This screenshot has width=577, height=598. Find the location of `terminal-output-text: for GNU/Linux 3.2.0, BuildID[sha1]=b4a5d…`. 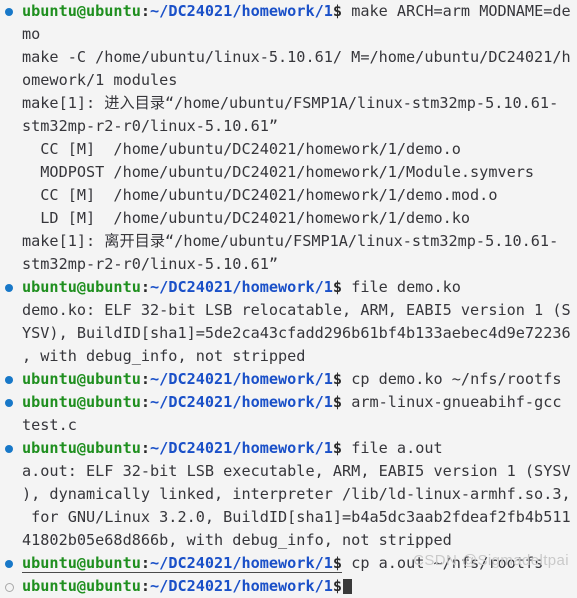

terminal-output-text: for GNU/Linux 3.2.0, BuildID[sha1]=b4a5d… is located at coordinates (296, 517).